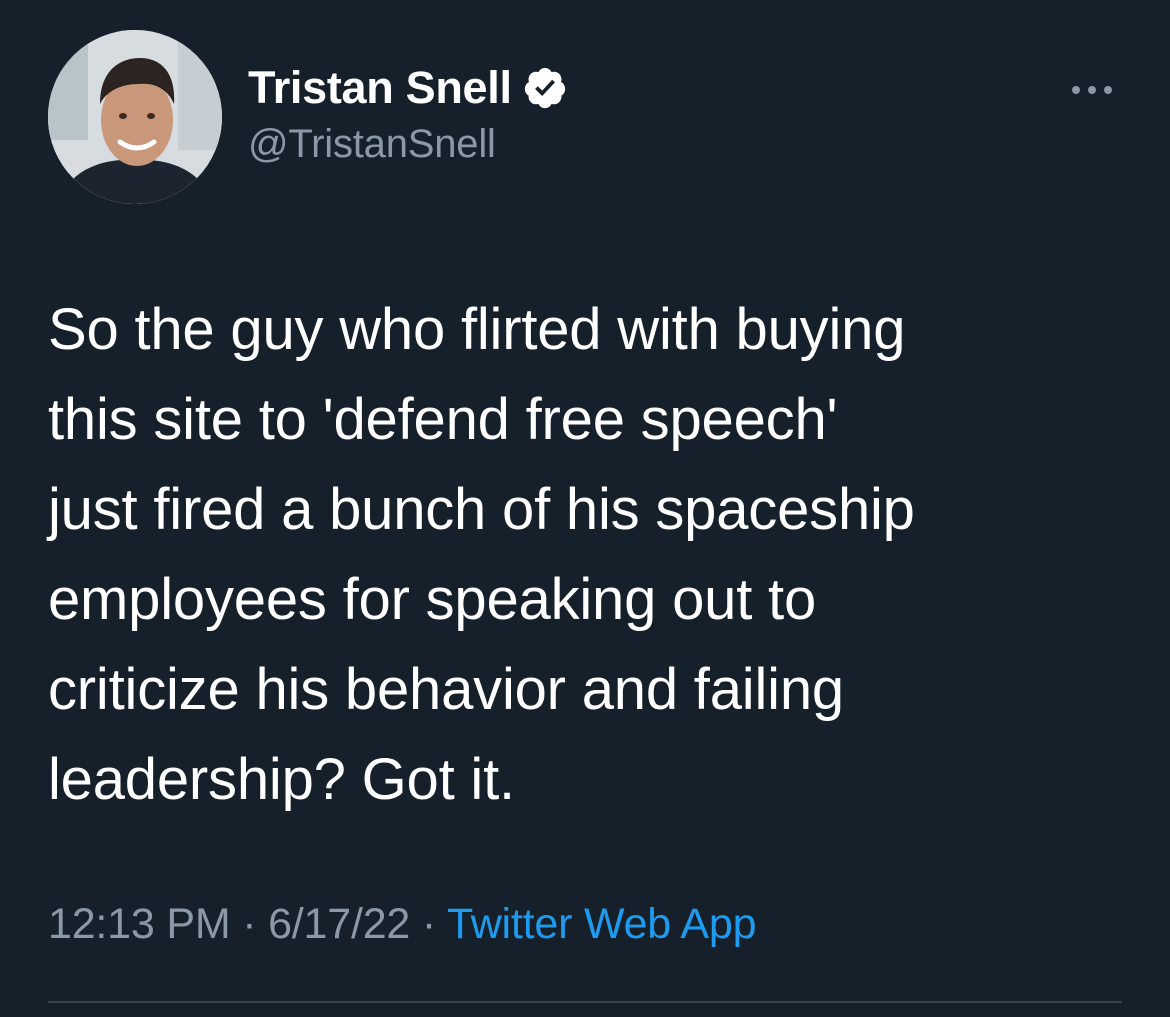 Image resolution: width=1170 pixels, height=1017 pixels. What do you see at coordinates (481, 509) in the screenshot?
I see `tweet-text-line: just fired a bunch of his spaceship` at bounding box center [481, 509].